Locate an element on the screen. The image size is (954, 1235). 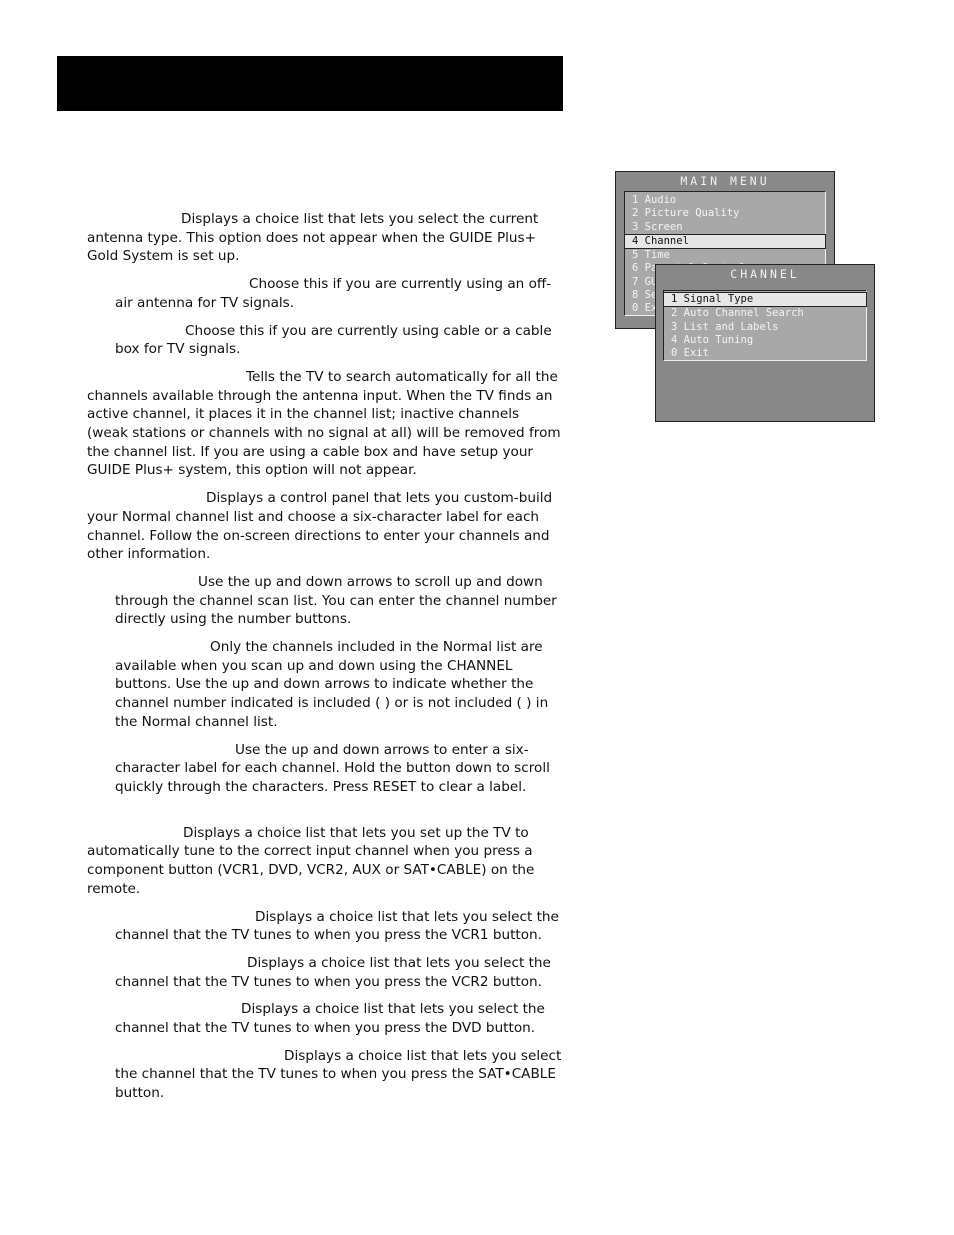
main-menu-item-screen: 3 Screen is located at coordinates (725, 227).